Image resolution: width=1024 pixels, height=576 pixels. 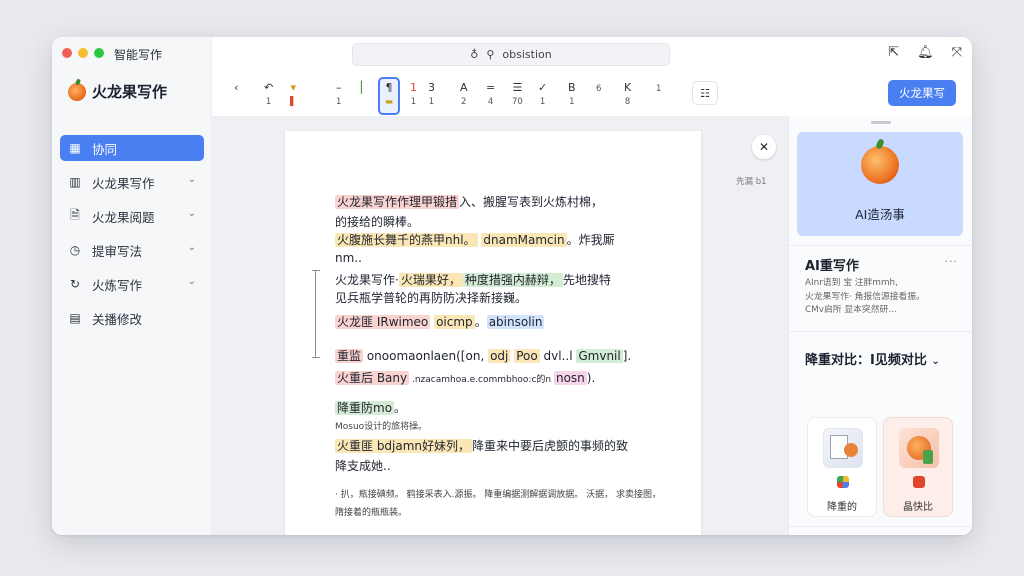 I want to click on toolbar-italic: K8, so click(x=627, y=94).